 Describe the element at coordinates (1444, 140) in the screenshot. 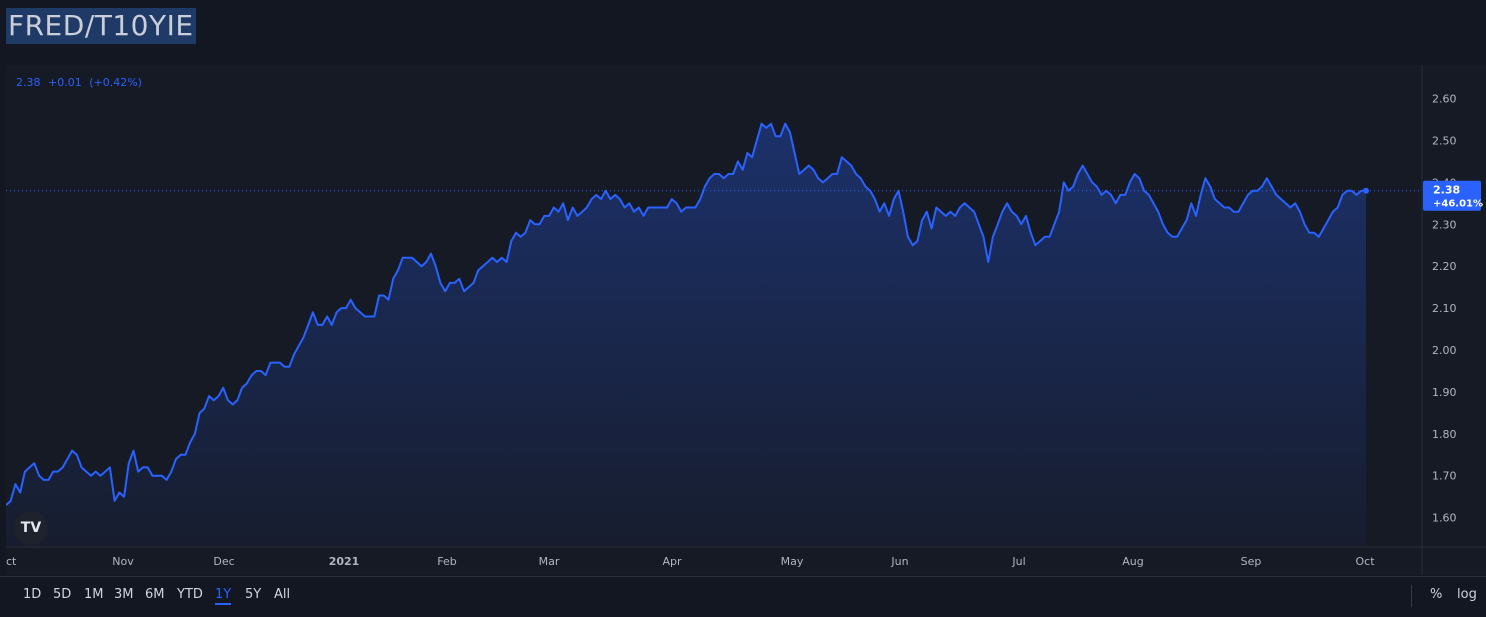

I see `y-tick-label: 2.50` at that location.